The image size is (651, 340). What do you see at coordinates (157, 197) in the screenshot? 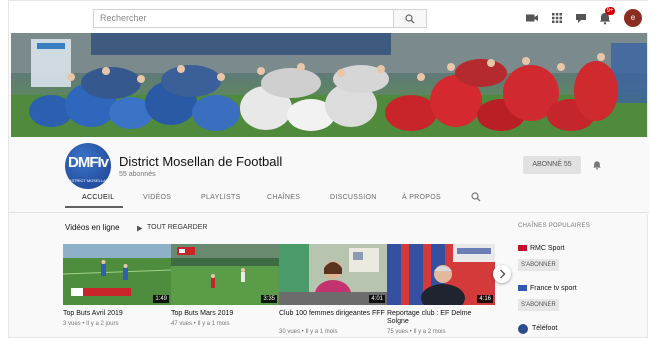
I see `tab-videos: VIDÉOS` at bounding box center [157, 197].